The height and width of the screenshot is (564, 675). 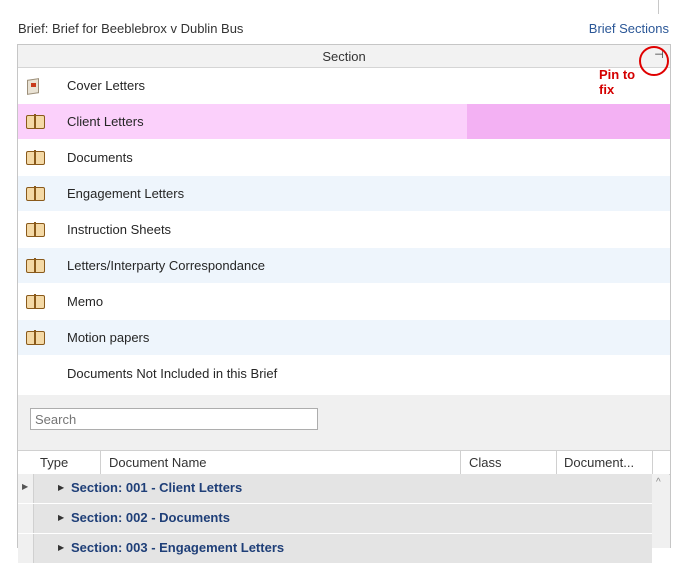 What do you see at coordinates (119, 229) in the screenshot?
I see `section-label: Instruction Sheets` at bounding box center [119, 229].